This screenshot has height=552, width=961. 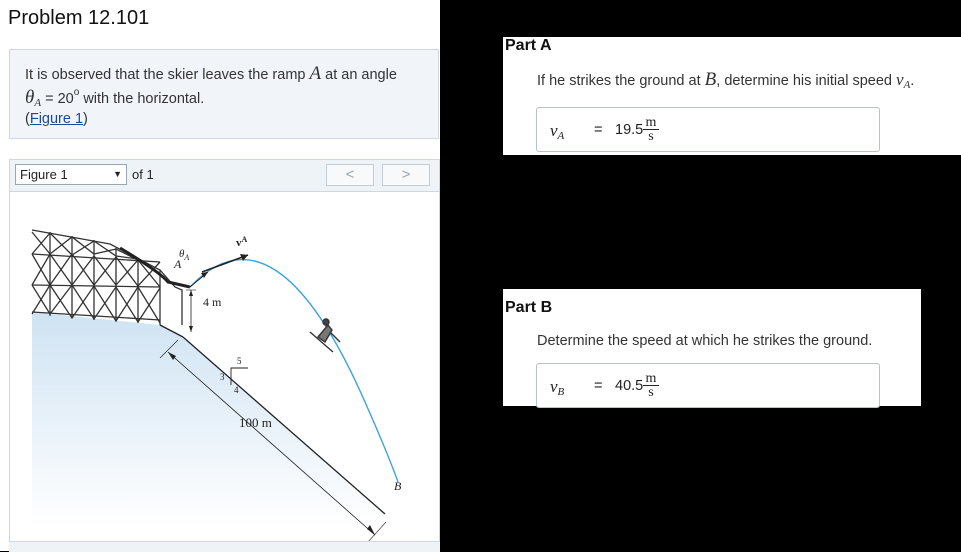 I want to click on part-b-answer-var: vB, so click(x=557, y=387).